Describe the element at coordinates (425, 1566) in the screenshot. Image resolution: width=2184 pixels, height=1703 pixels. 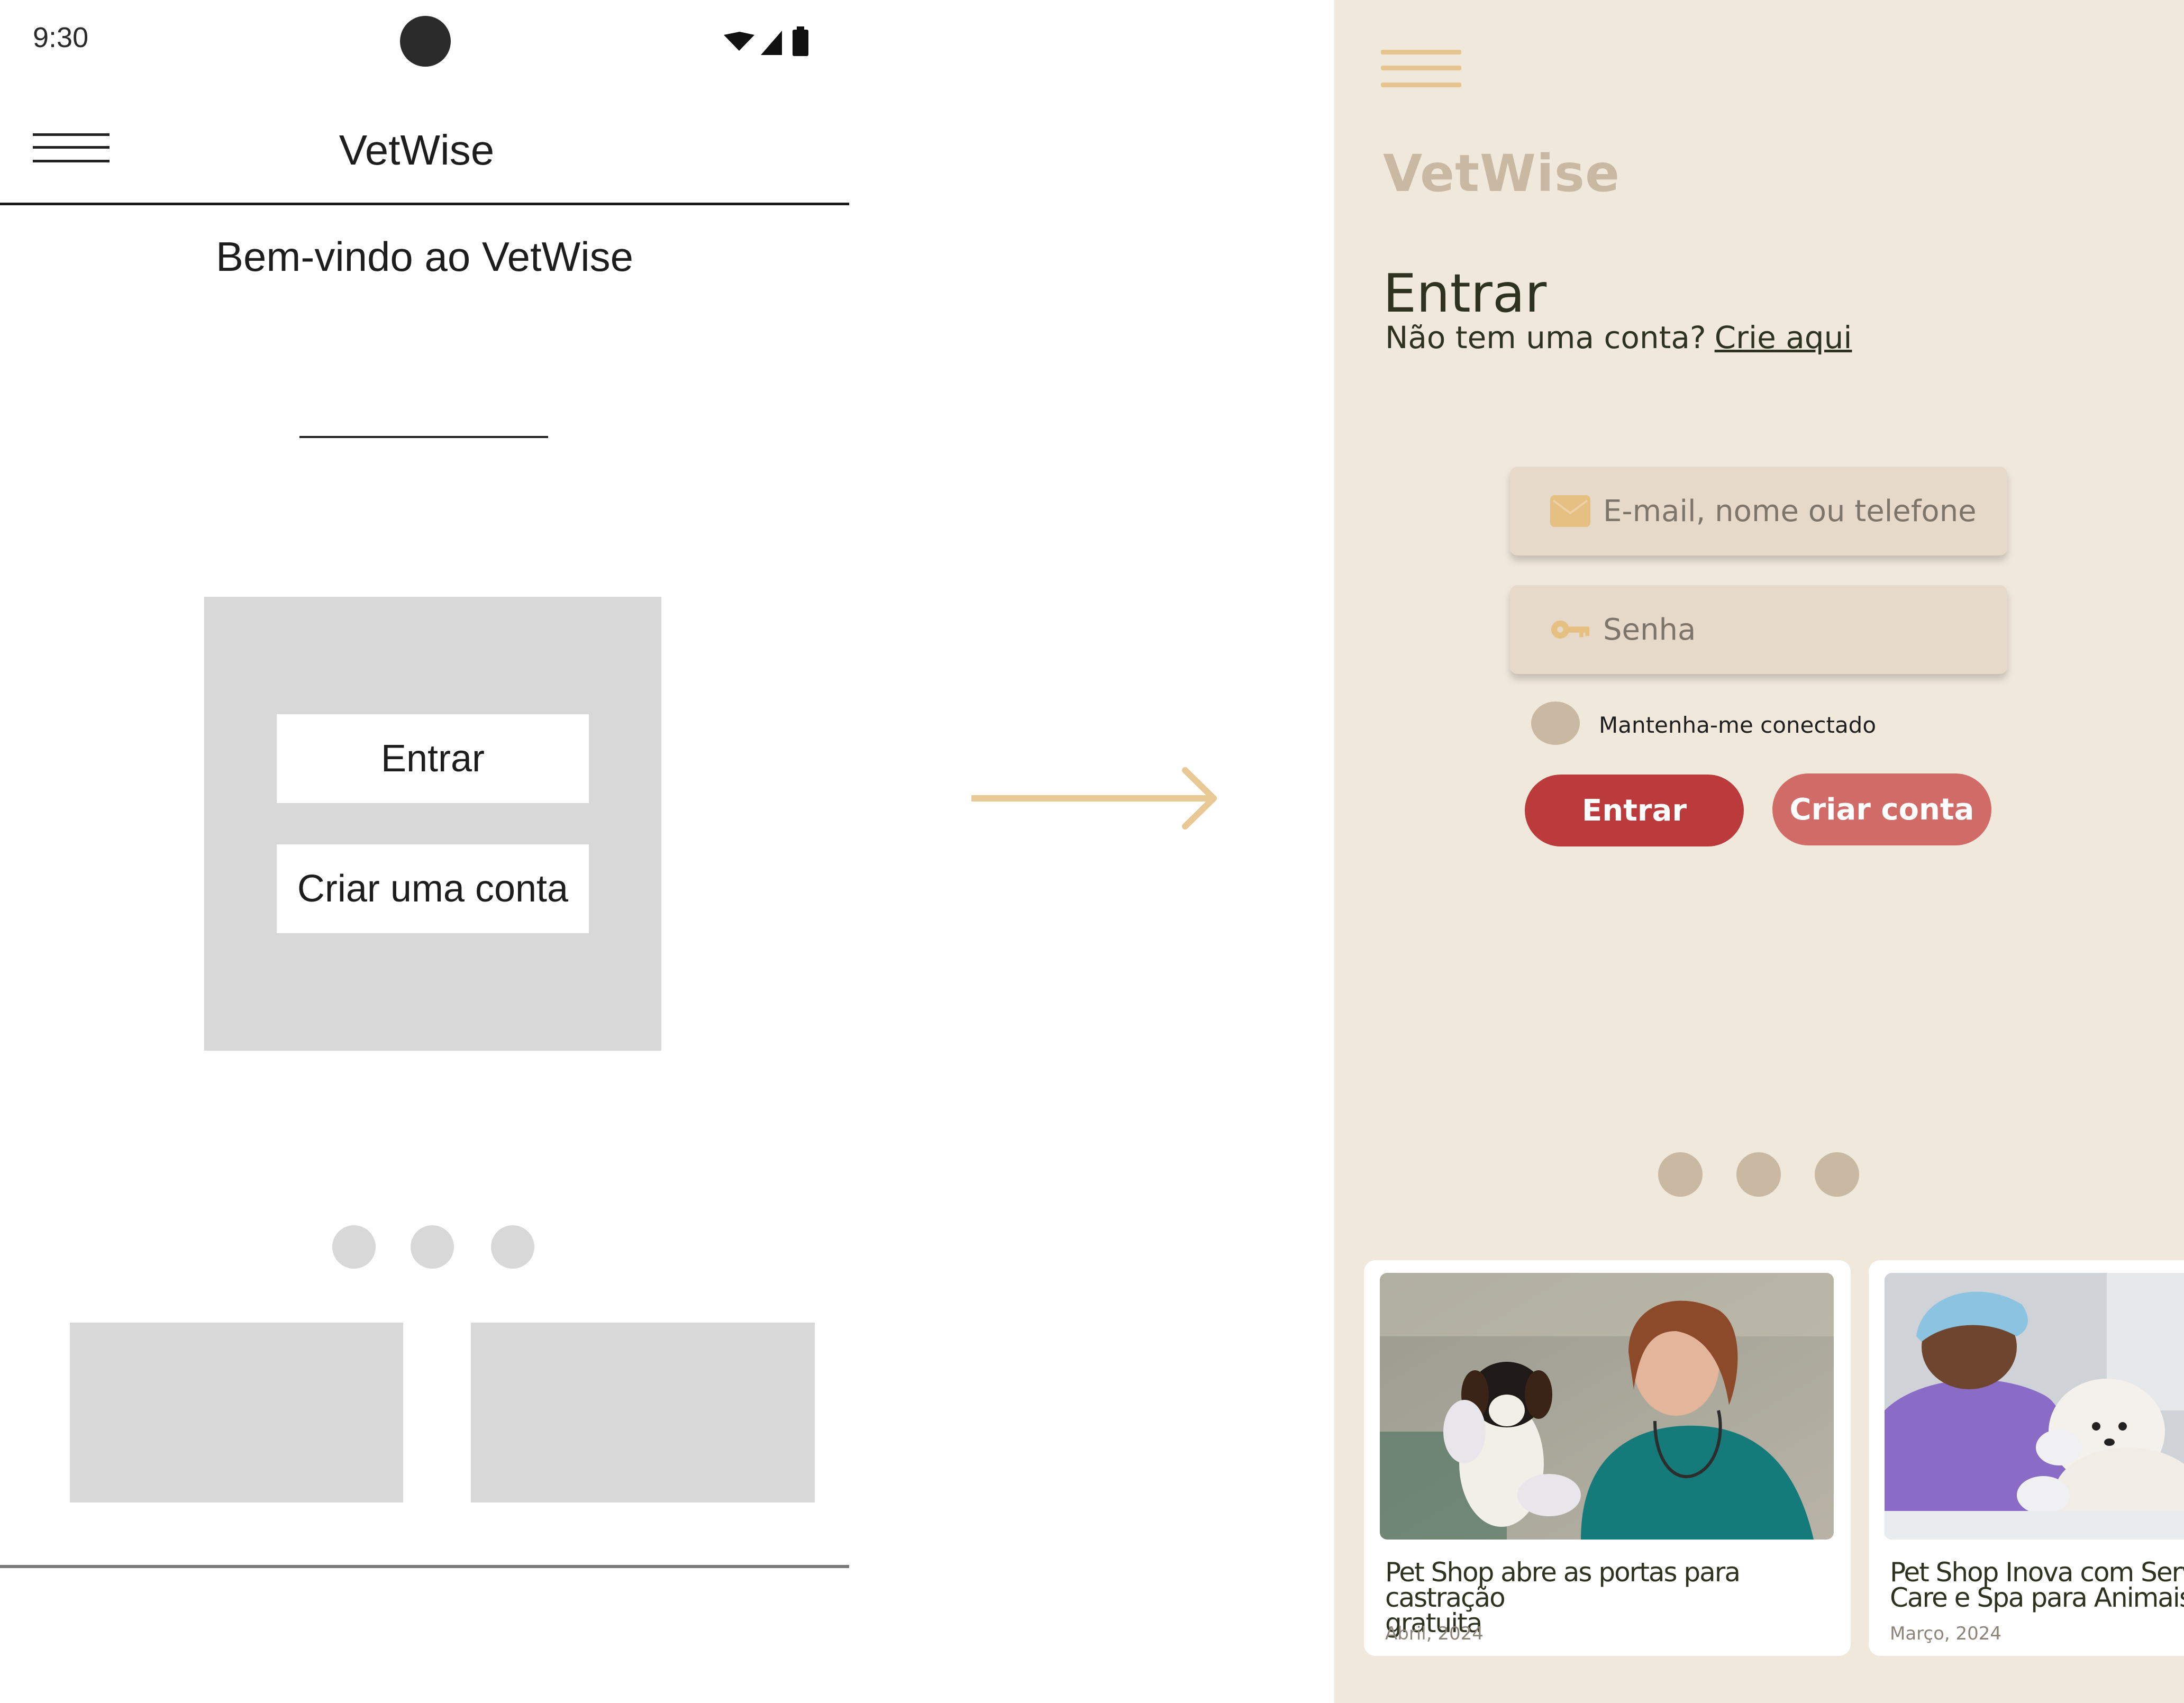
I see `bottom-divider` at that location.